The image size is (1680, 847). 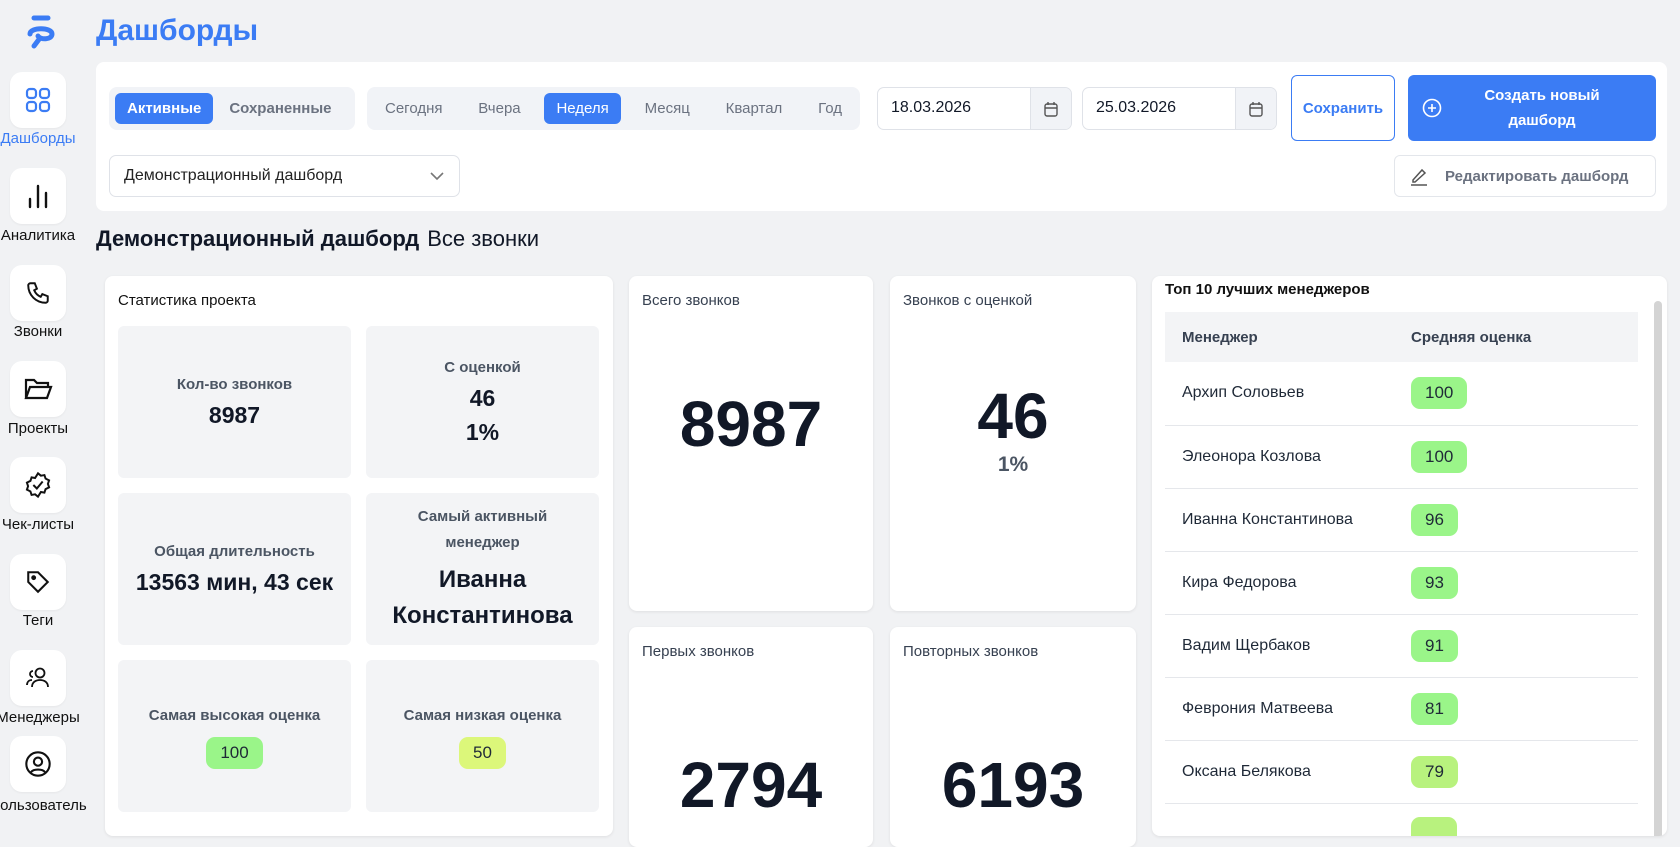 I want to click on stat-duration-tile: Общая длительность 13563 мин, 43 сек, so click(x=234, y=569).